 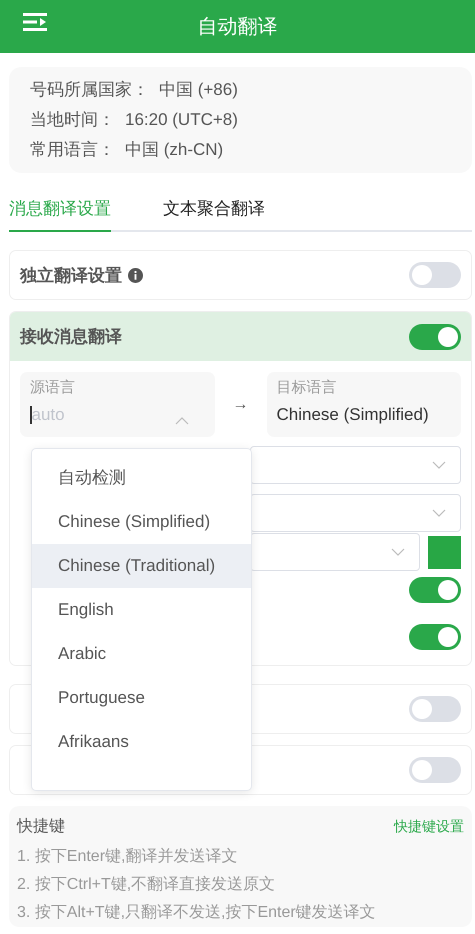 I want to click on dropdown-option: English, so click(x=141, y=610).